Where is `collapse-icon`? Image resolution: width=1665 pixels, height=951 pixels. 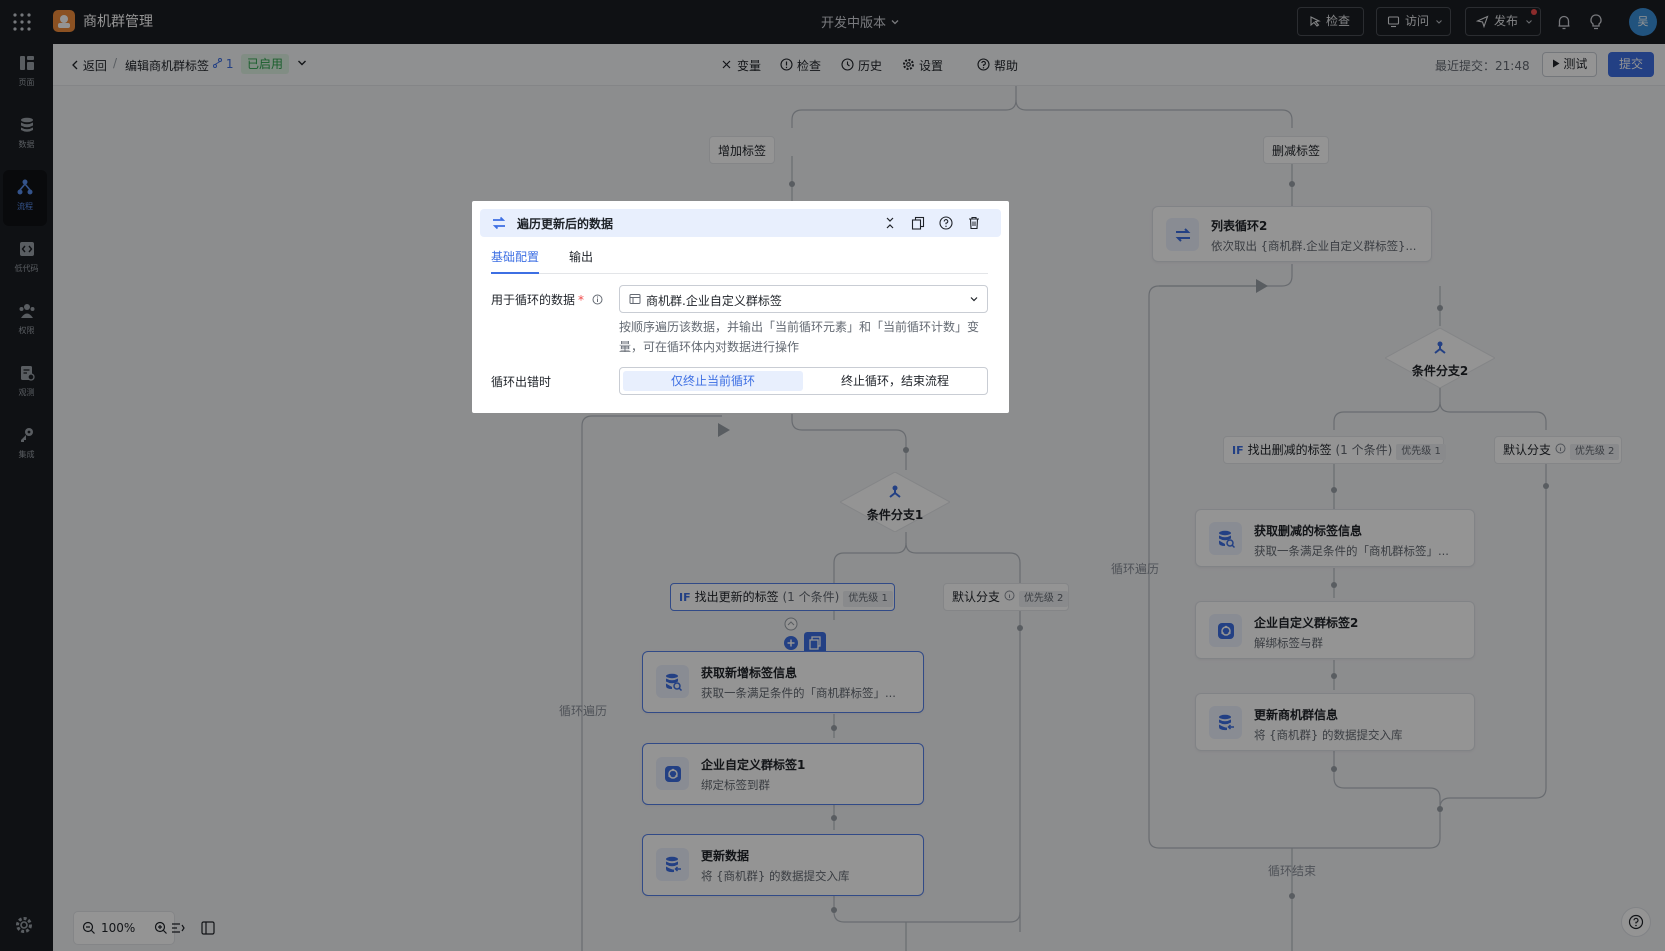 collapse-icon is located at coordinates (890, 223).